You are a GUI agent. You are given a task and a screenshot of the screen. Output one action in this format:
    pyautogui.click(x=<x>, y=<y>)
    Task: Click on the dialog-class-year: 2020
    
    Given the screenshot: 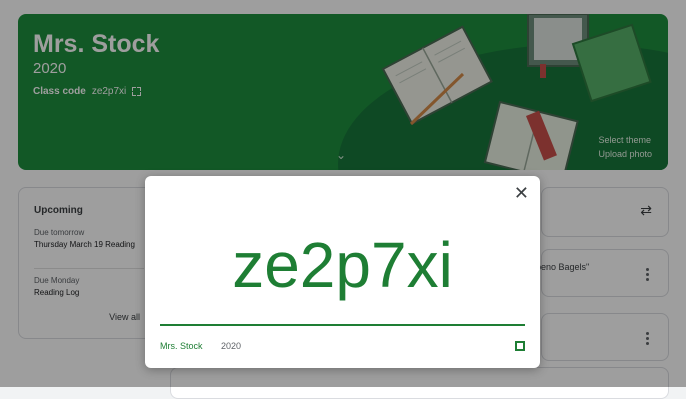 What is the action you would take?
    pyautogui.click(x=231, y=346)
    